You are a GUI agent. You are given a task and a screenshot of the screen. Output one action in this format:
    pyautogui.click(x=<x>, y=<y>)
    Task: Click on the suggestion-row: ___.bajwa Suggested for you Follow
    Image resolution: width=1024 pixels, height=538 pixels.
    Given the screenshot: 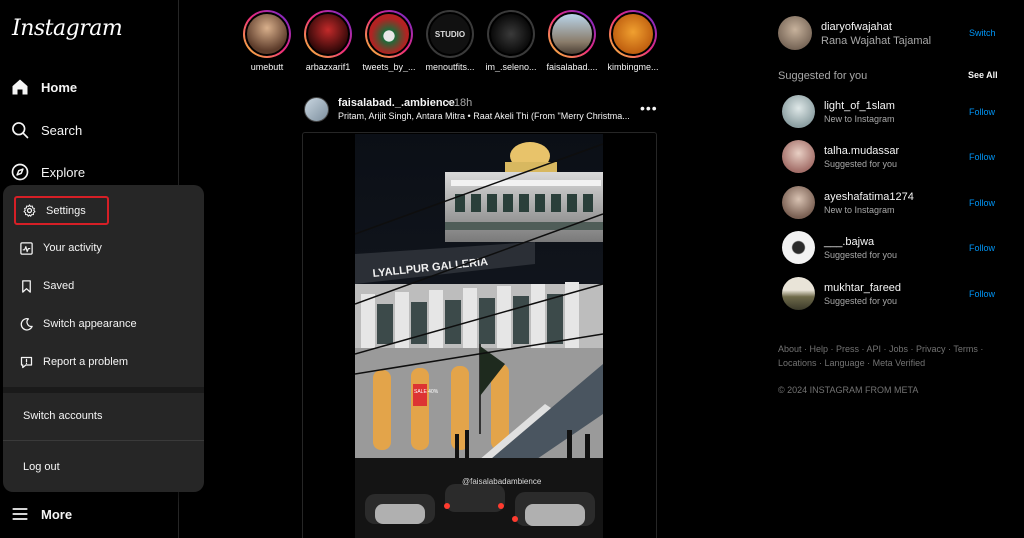 What is the action you would take?
    pyautogui.click(x=892, y=248)
    